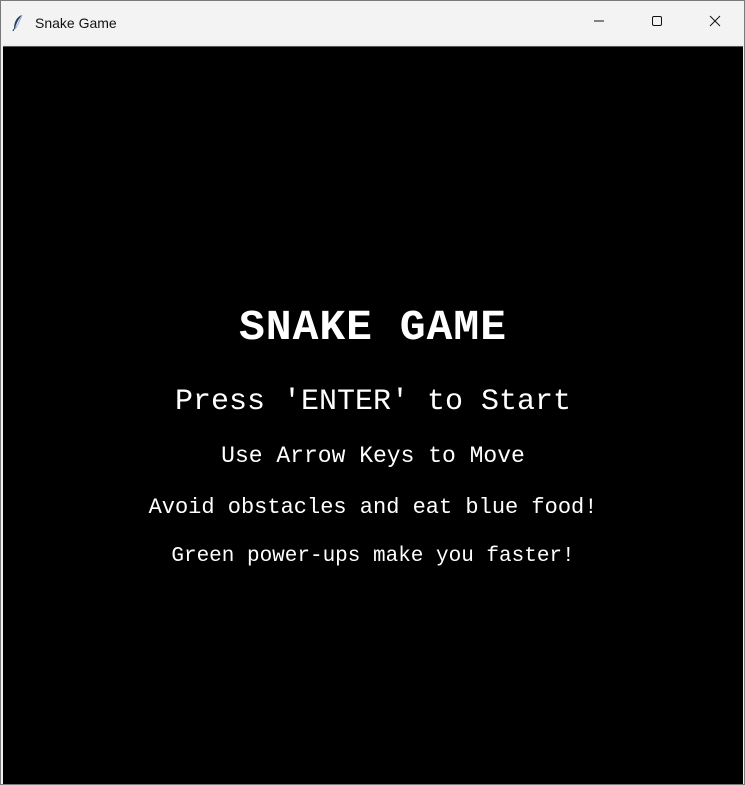 The width and height of the screenshot is (745, 785). I want to click on title-bar: Snake Game, so click(372, 22).